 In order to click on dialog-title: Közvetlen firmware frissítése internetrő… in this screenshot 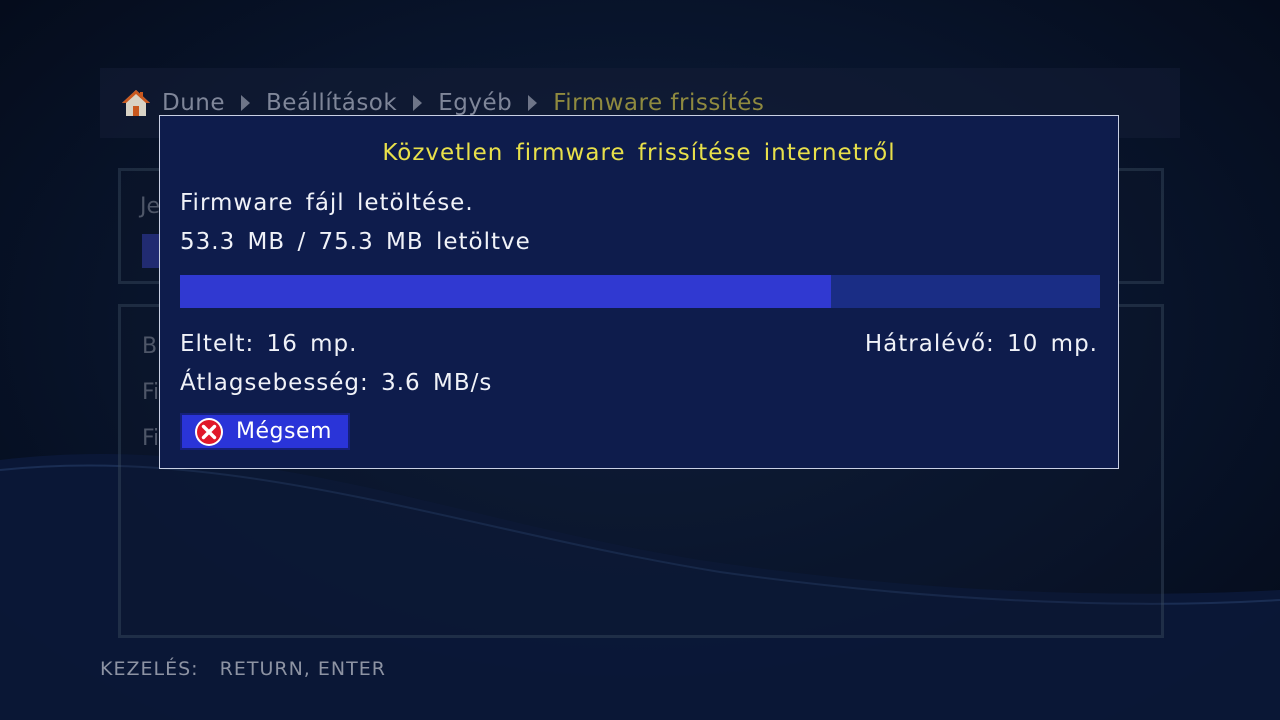, I will do `click(639, 153)`.